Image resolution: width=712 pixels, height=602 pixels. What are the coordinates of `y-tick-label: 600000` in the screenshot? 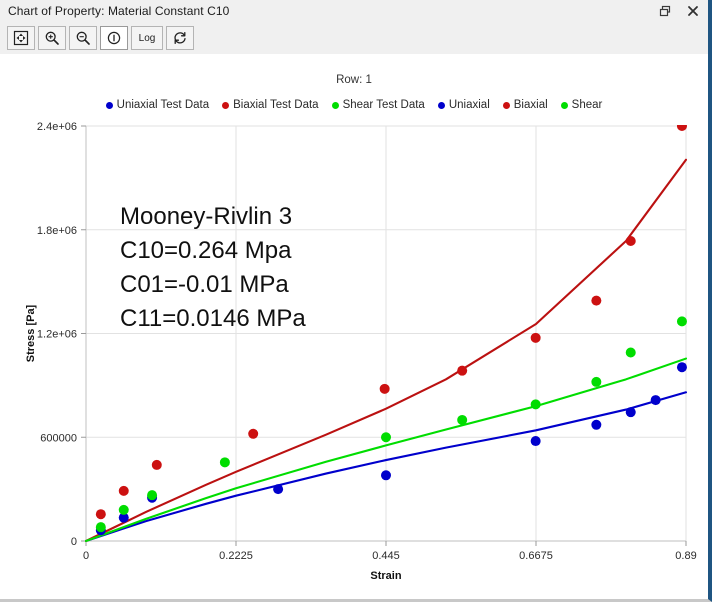 It's located at (58, 438).